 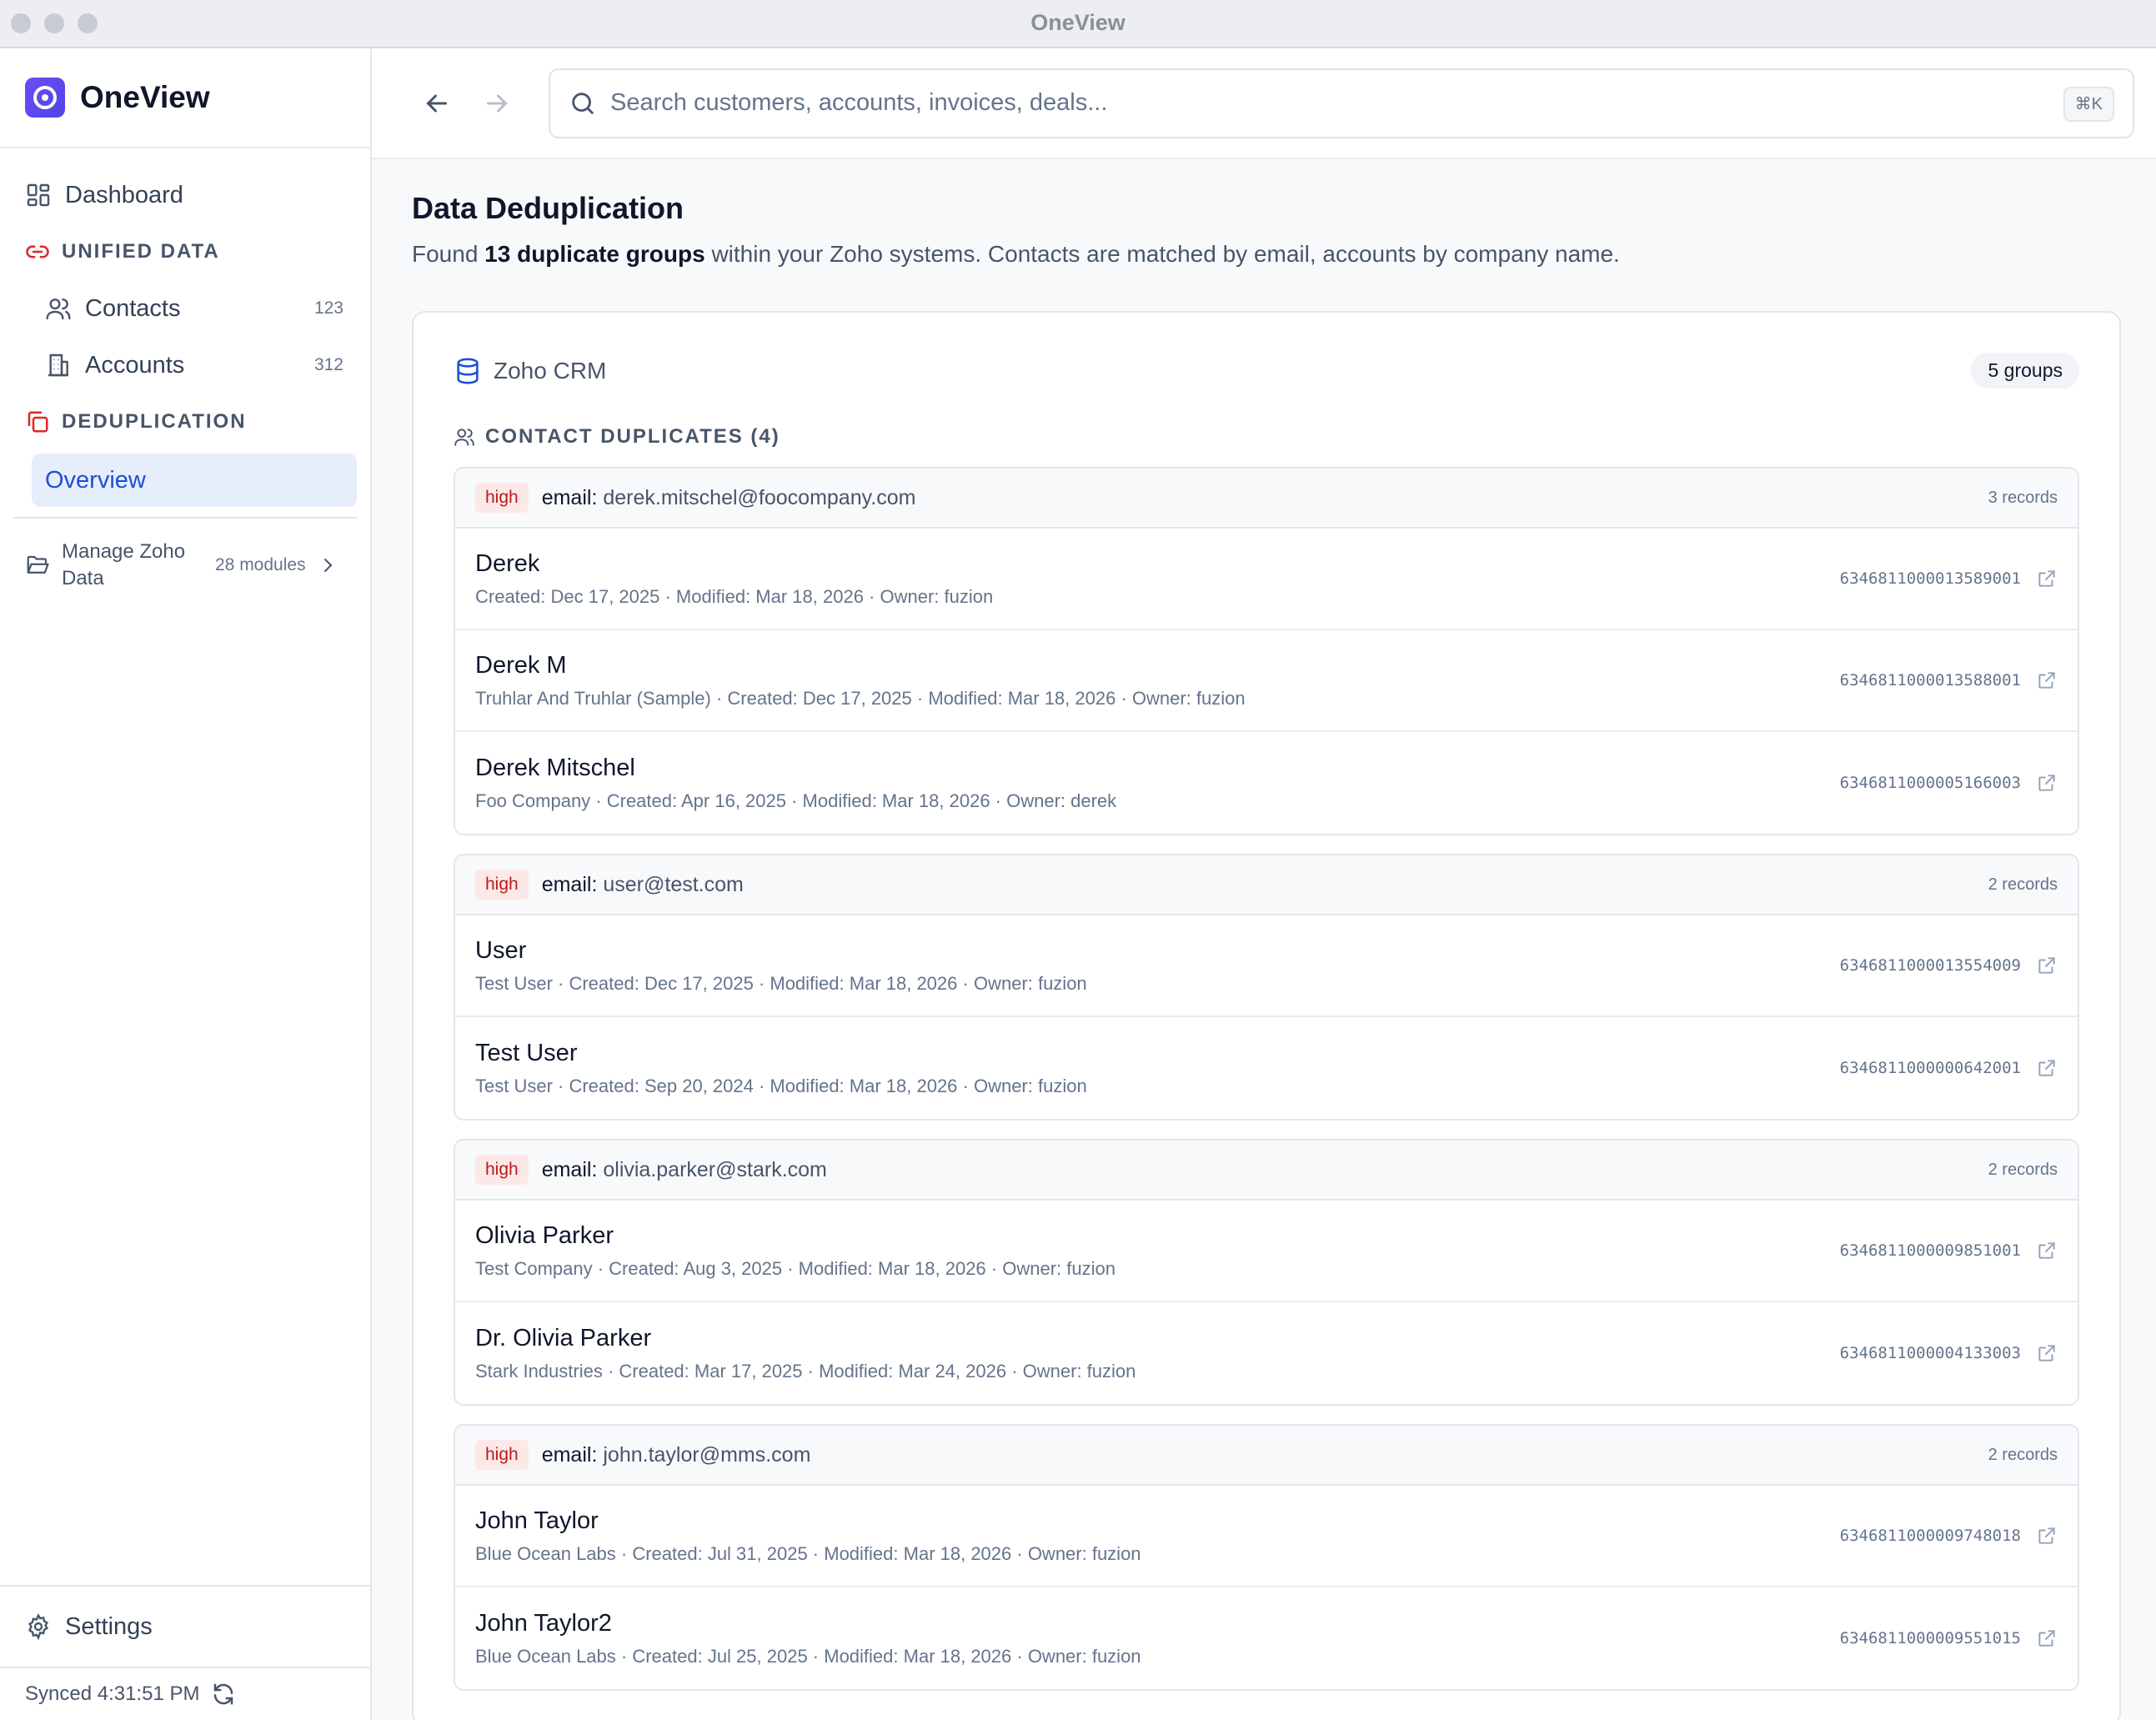 What do you see at coordinates (521, 665) in the screenshot?
I see `record-name: Derek M` at bounding box center [521, 665].